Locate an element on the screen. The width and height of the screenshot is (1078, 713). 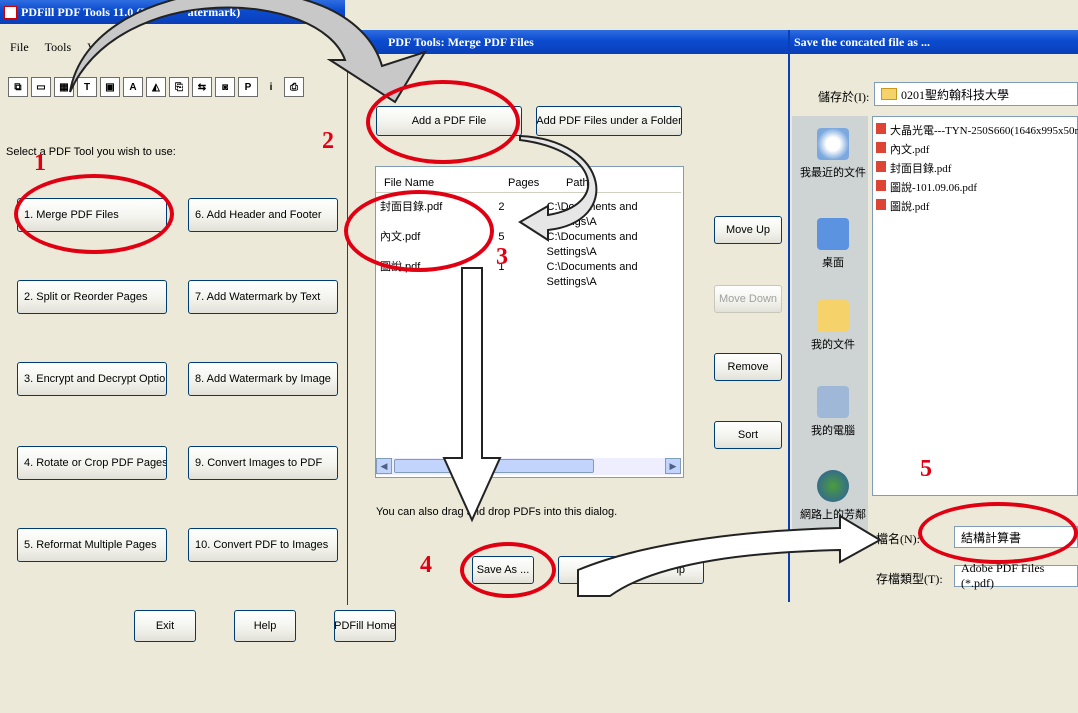
highlight-merge-button is located at coordinates (94, 214).